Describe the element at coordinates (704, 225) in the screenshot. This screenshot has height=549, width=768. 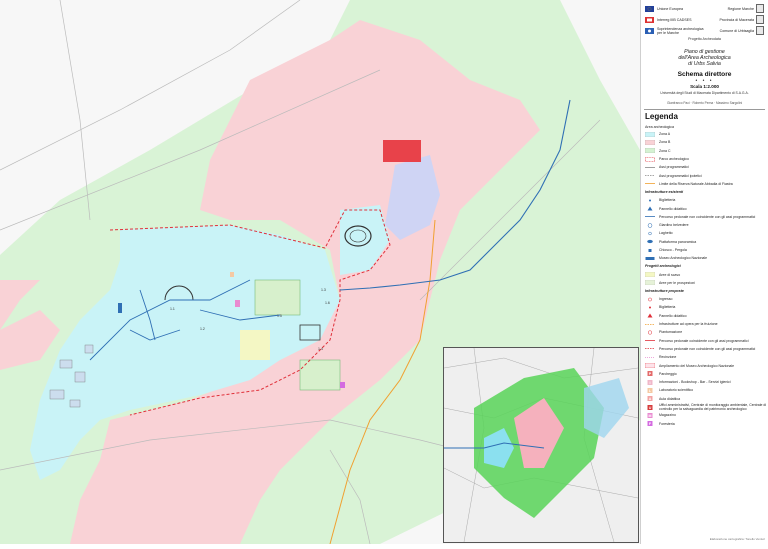
I see `legend-existing-3: Giardino belvedere` at that location.